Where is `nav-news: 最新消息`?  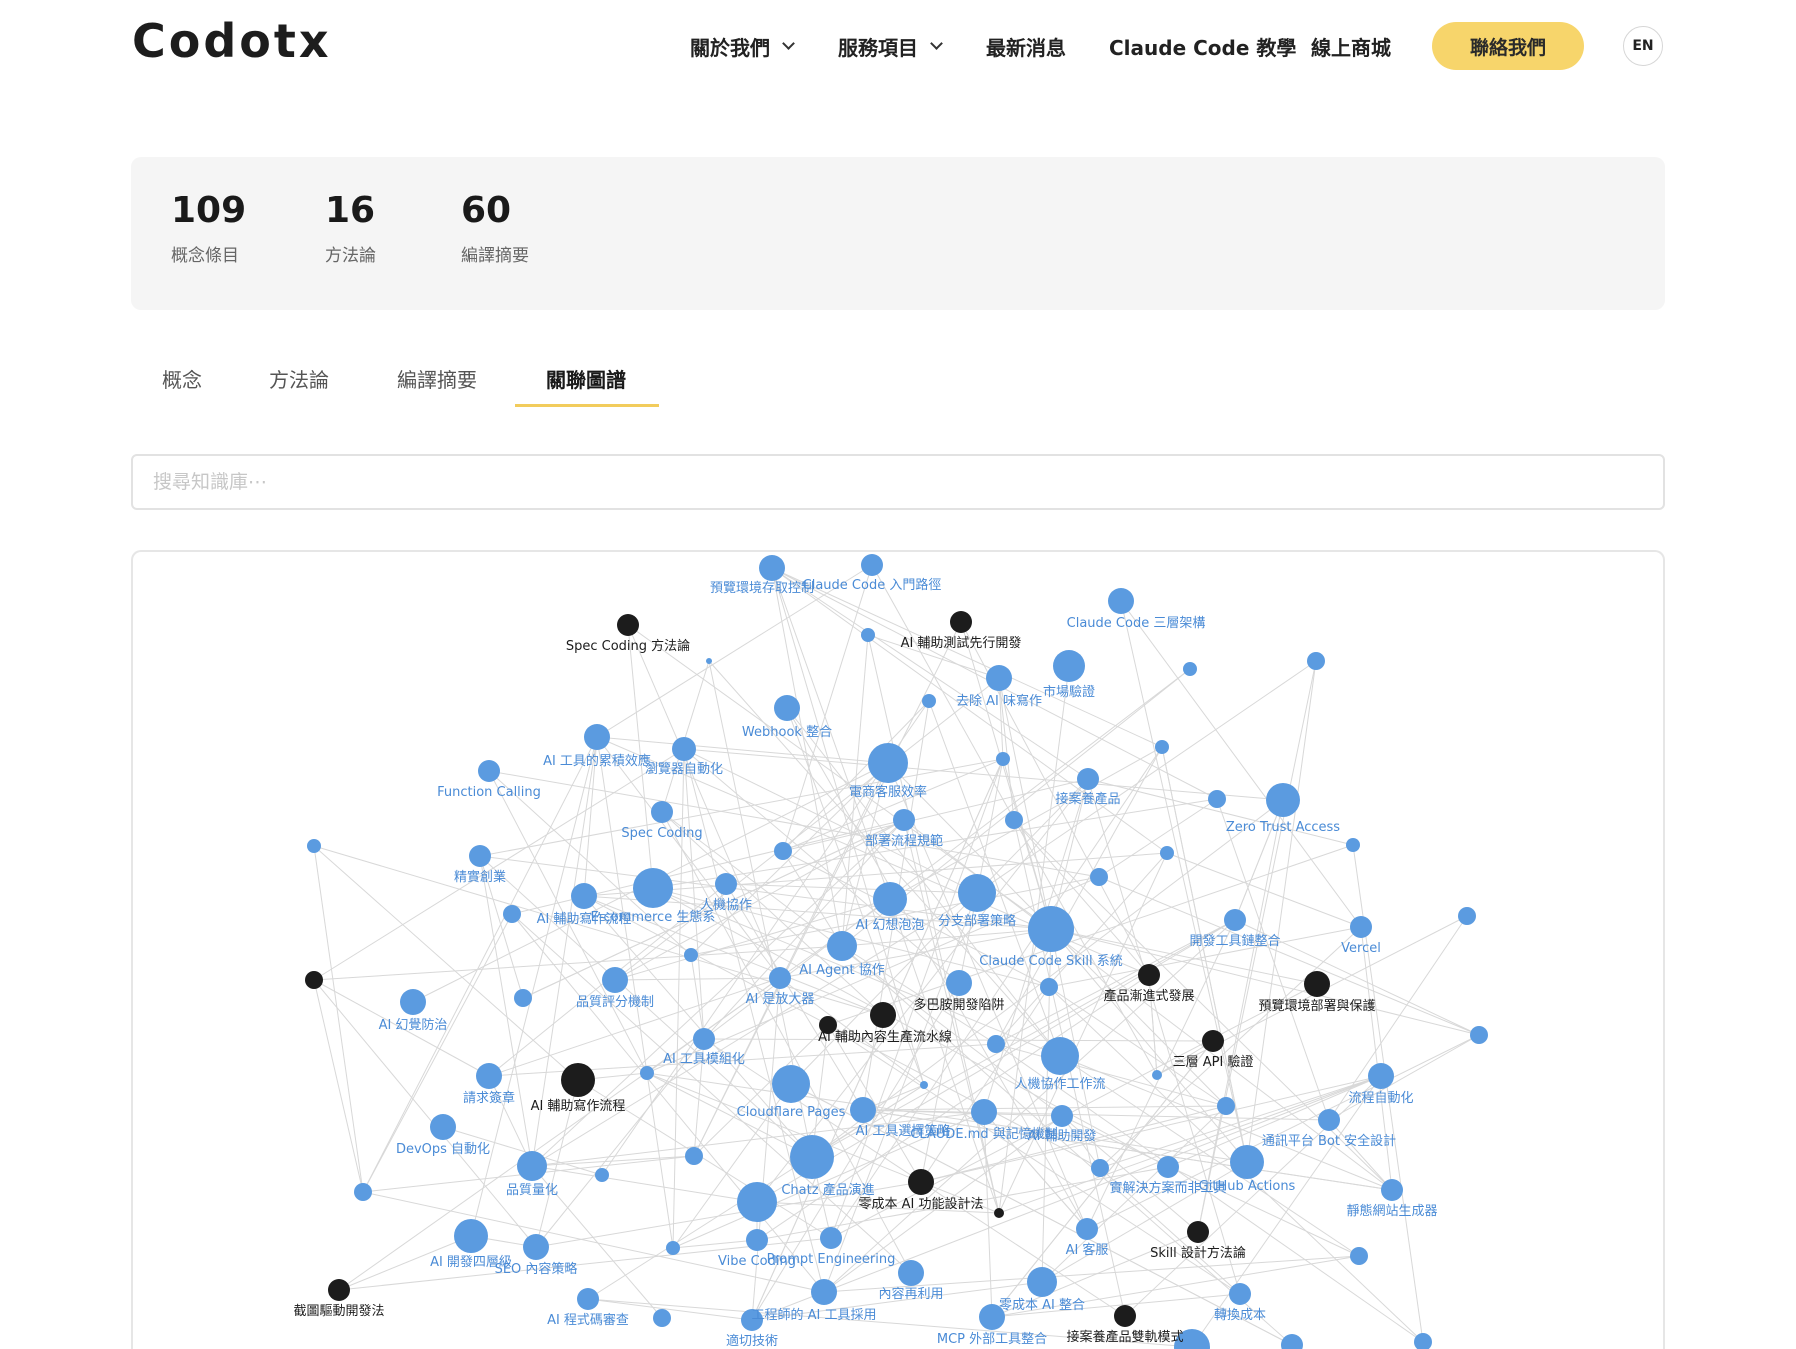 nav-news: 最新消息 is located at coordinates (1026, 46).